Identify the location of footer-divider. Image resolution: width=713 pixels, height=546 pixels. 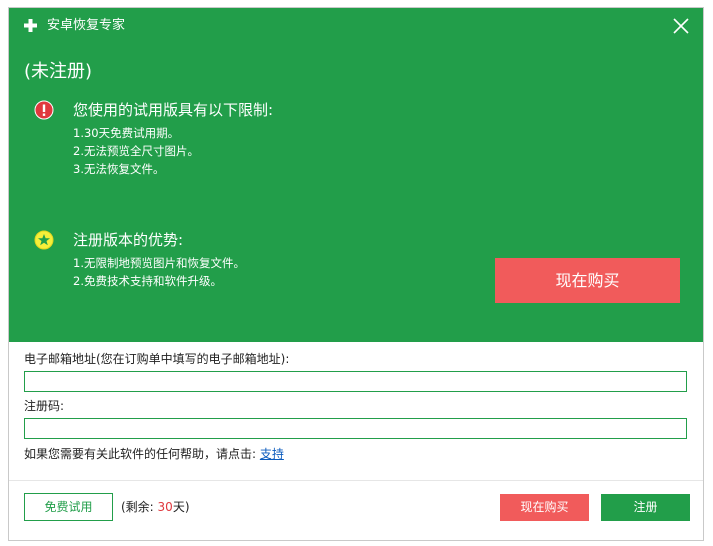
(356, 480).